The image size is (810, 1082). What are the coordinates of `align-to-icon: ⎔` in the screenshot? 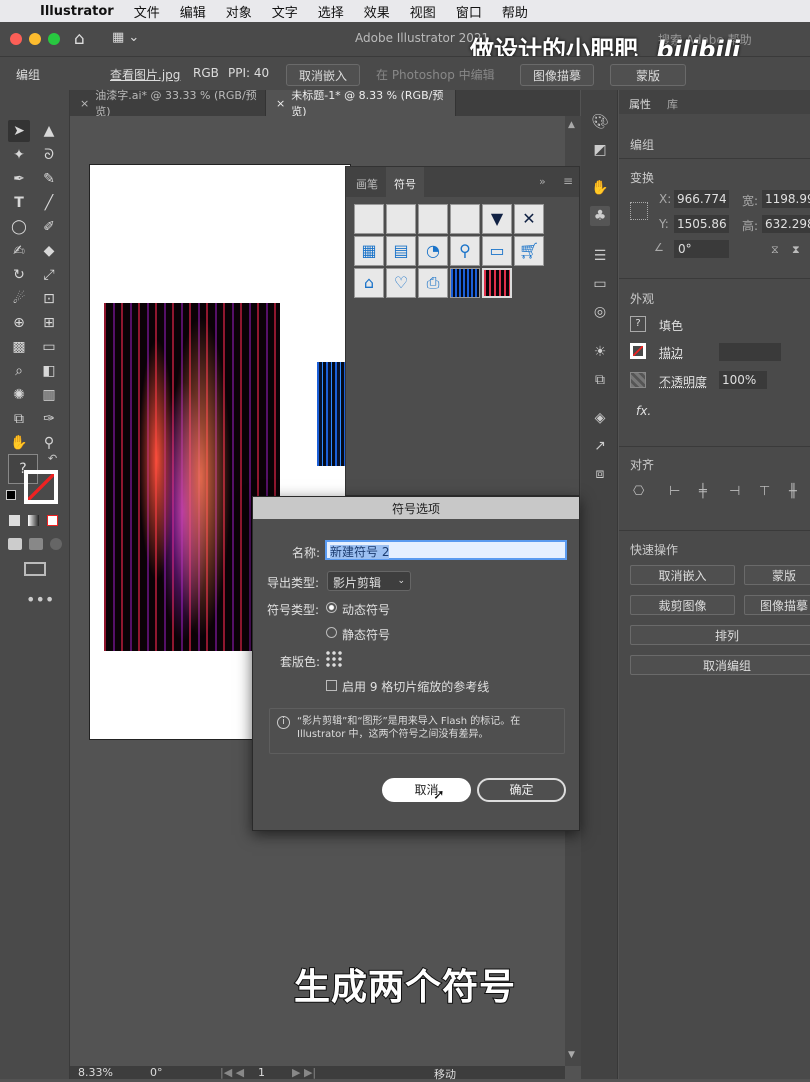 It's located at (638, 491).